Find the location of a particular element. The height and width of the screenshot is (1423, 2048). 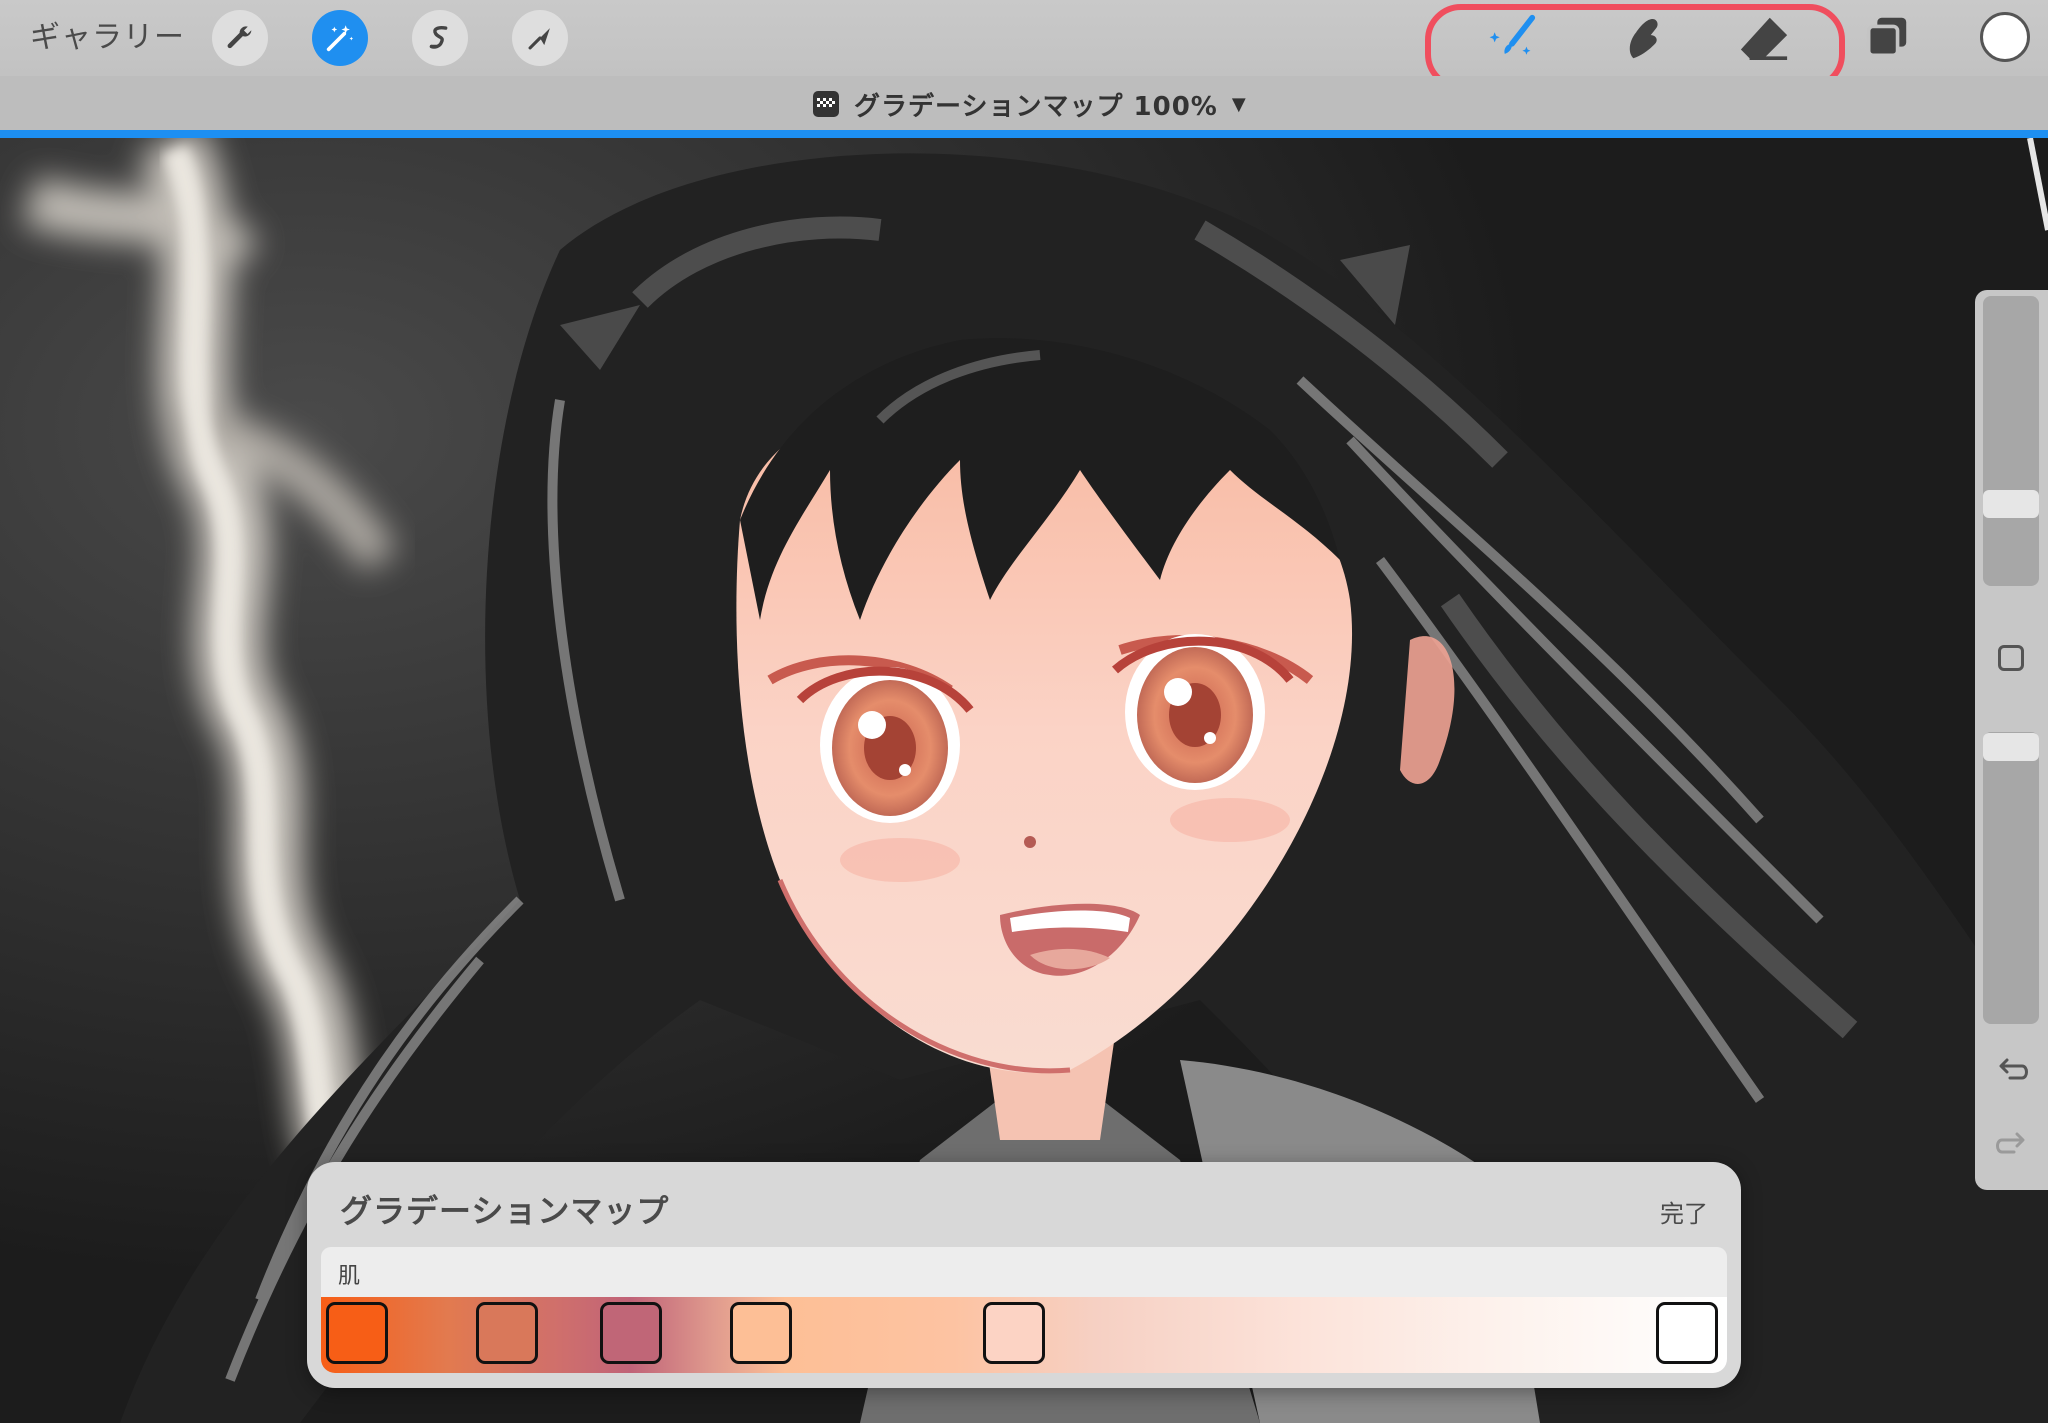

modify-button is located at coordinates (2011, 658).